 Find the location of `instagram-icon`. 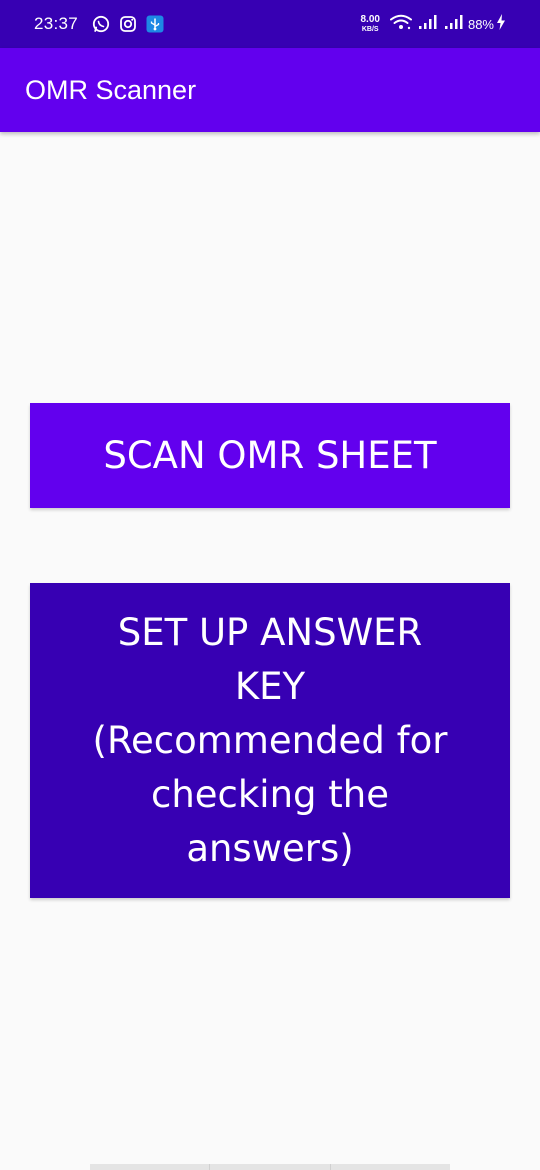

instagram-icon is located at coordinates (128, 24).